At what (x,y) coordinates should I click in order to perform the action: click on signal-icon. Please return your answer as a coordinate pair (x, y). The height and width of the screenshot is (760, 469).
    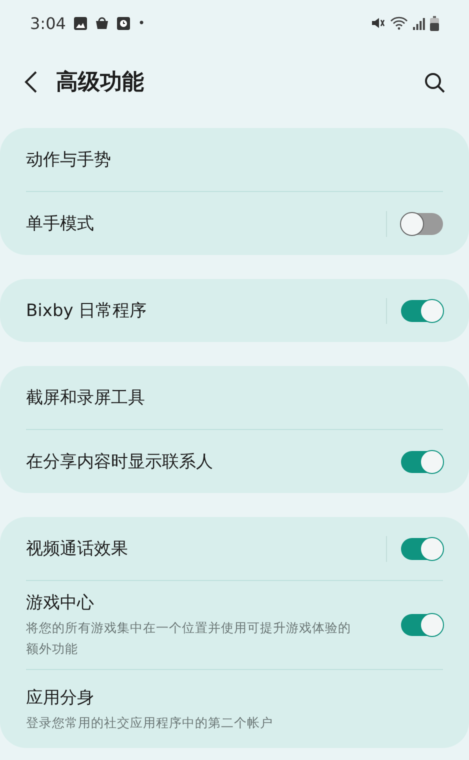
    Looking at the image, I should click on (419, 23).